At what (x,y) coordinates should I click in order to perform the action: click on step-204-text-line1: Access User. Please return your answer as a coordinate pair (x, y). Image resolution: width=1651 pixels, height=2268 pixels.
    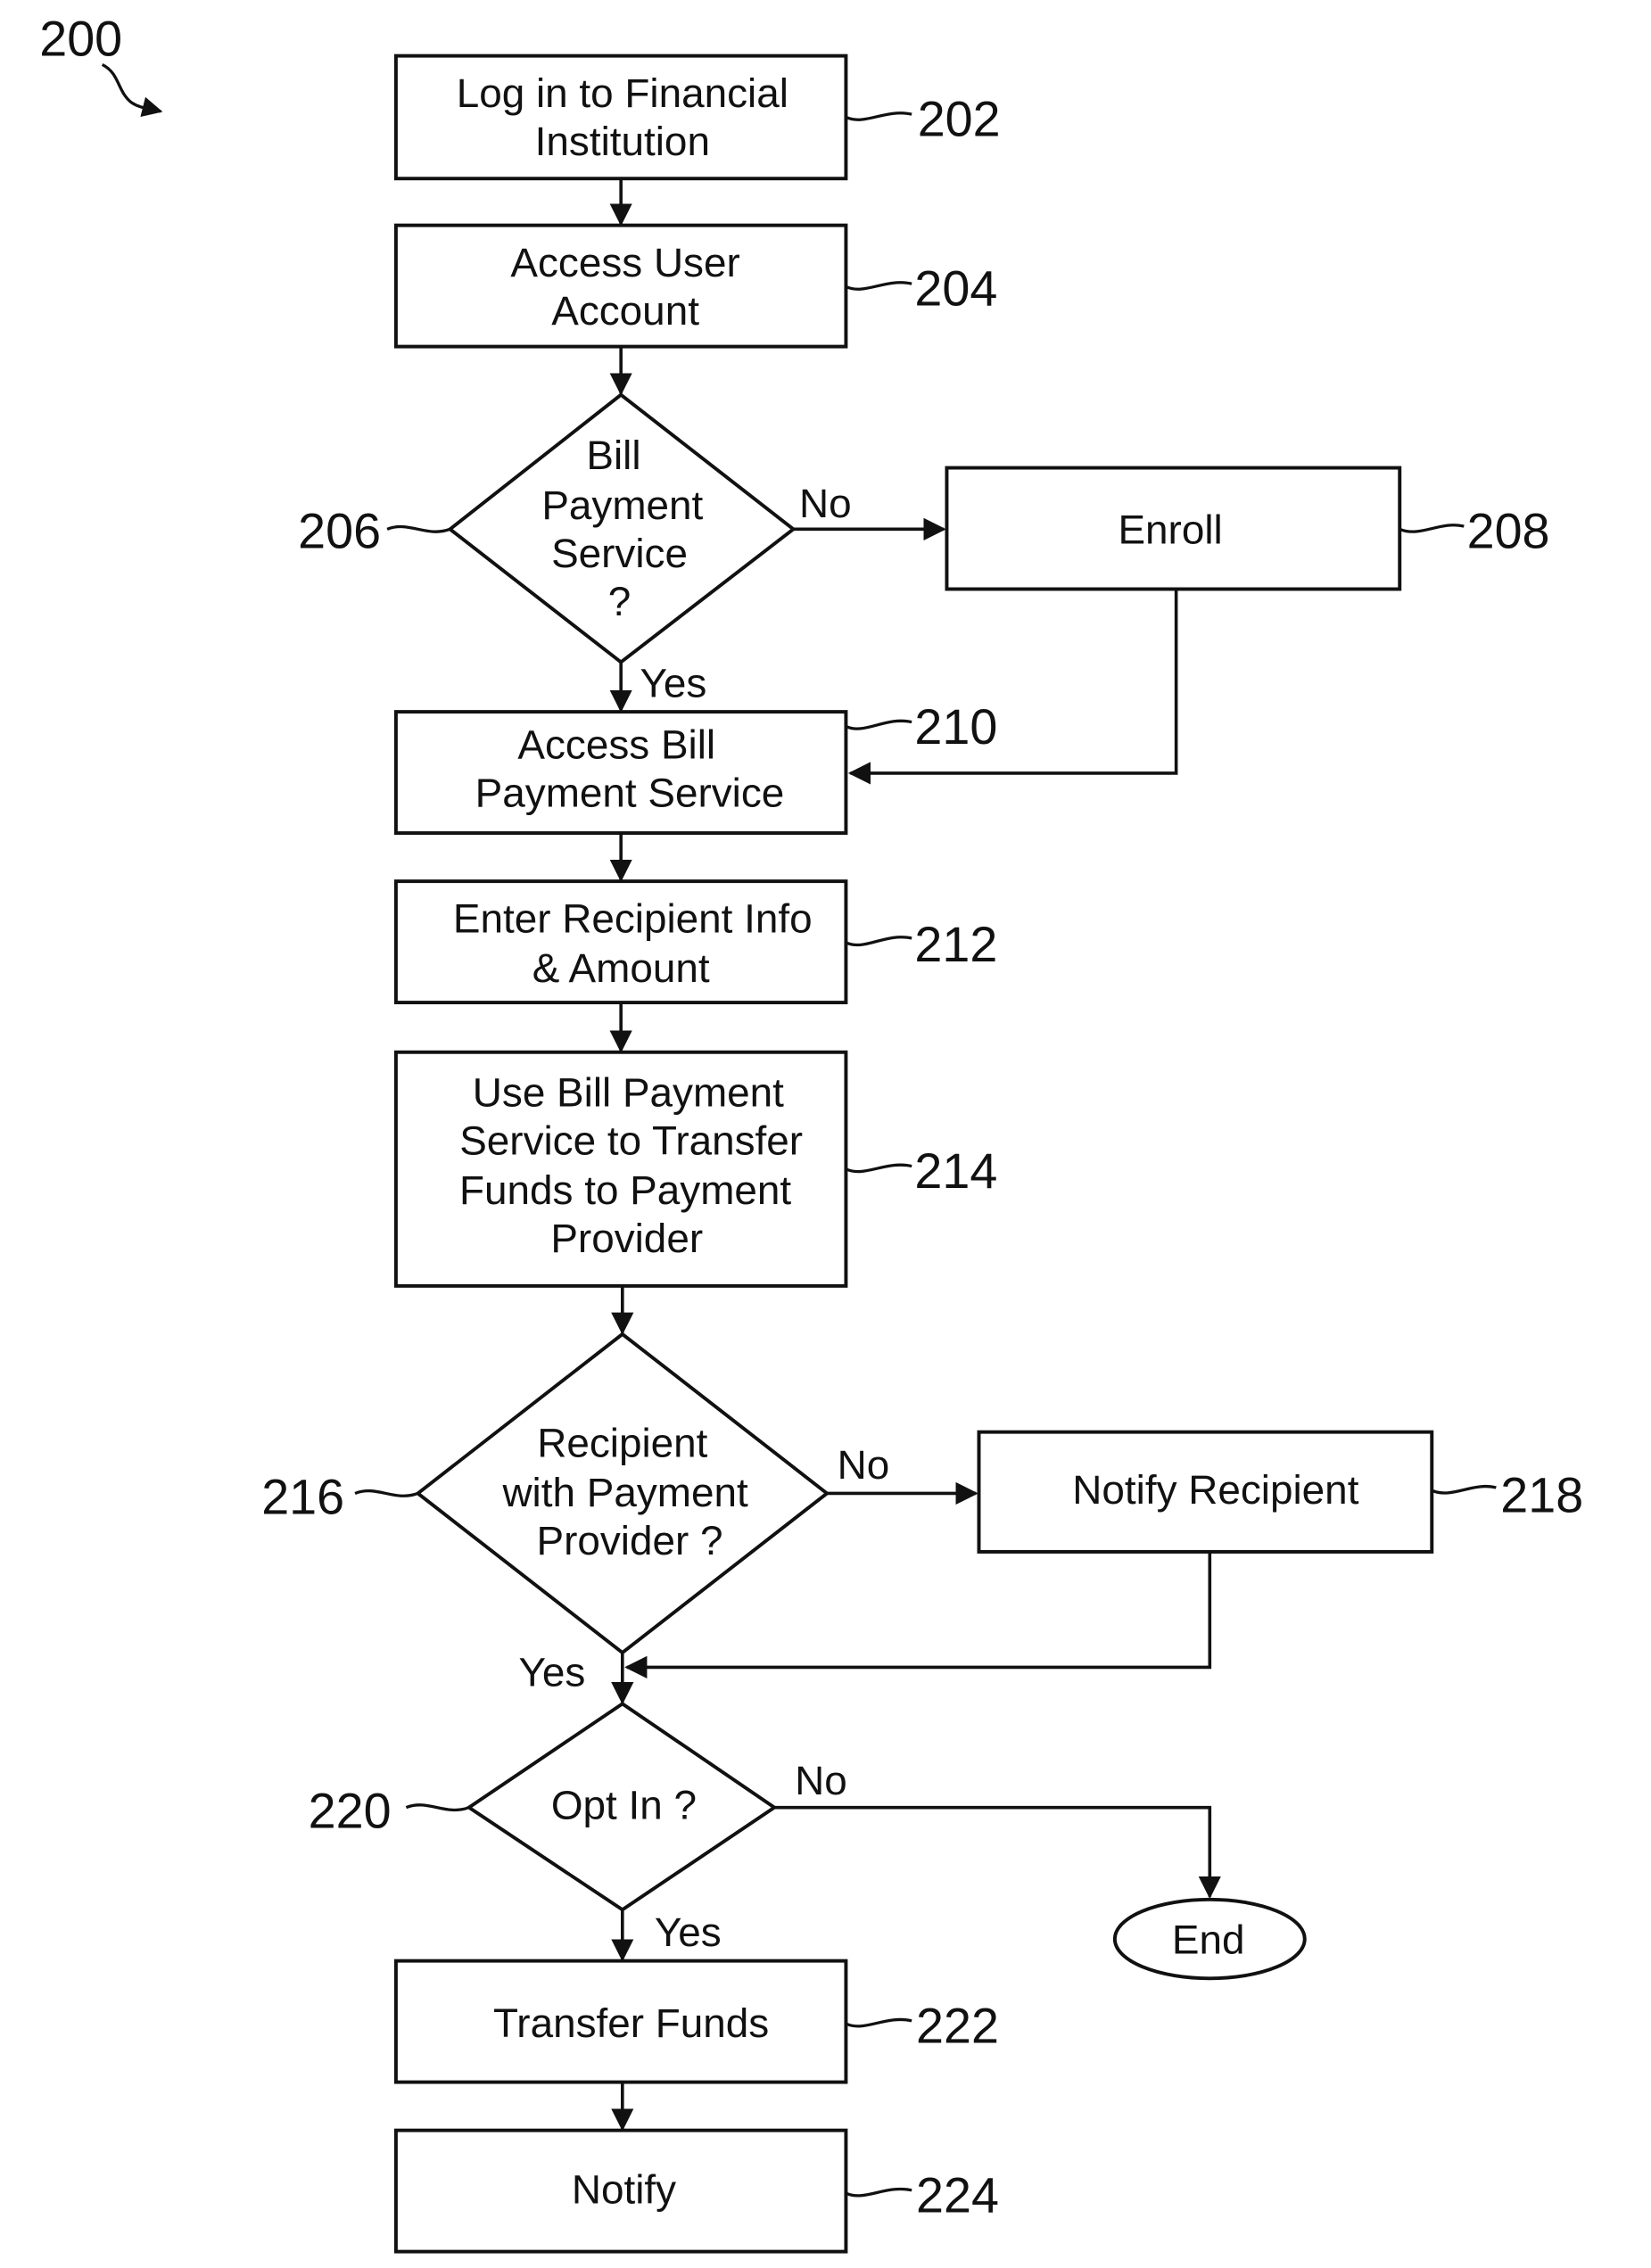
    Looking at the image, I should click on (624, 262).